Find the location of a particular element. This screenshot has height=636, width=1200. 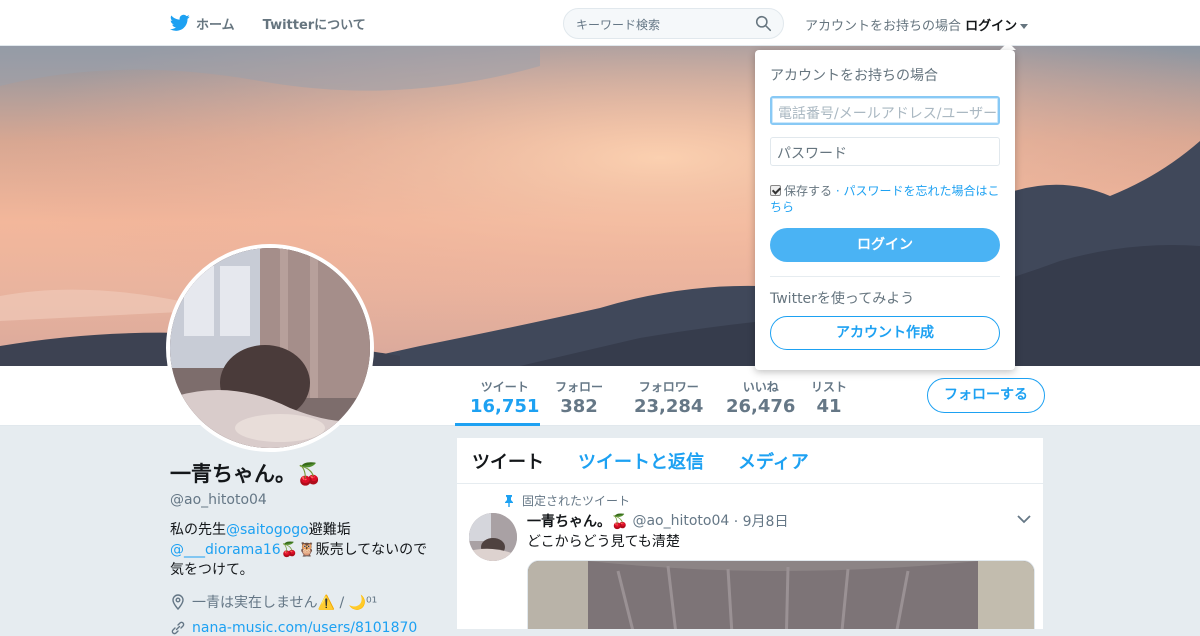

caret-down-icon is located at coordinates (1024, 26).